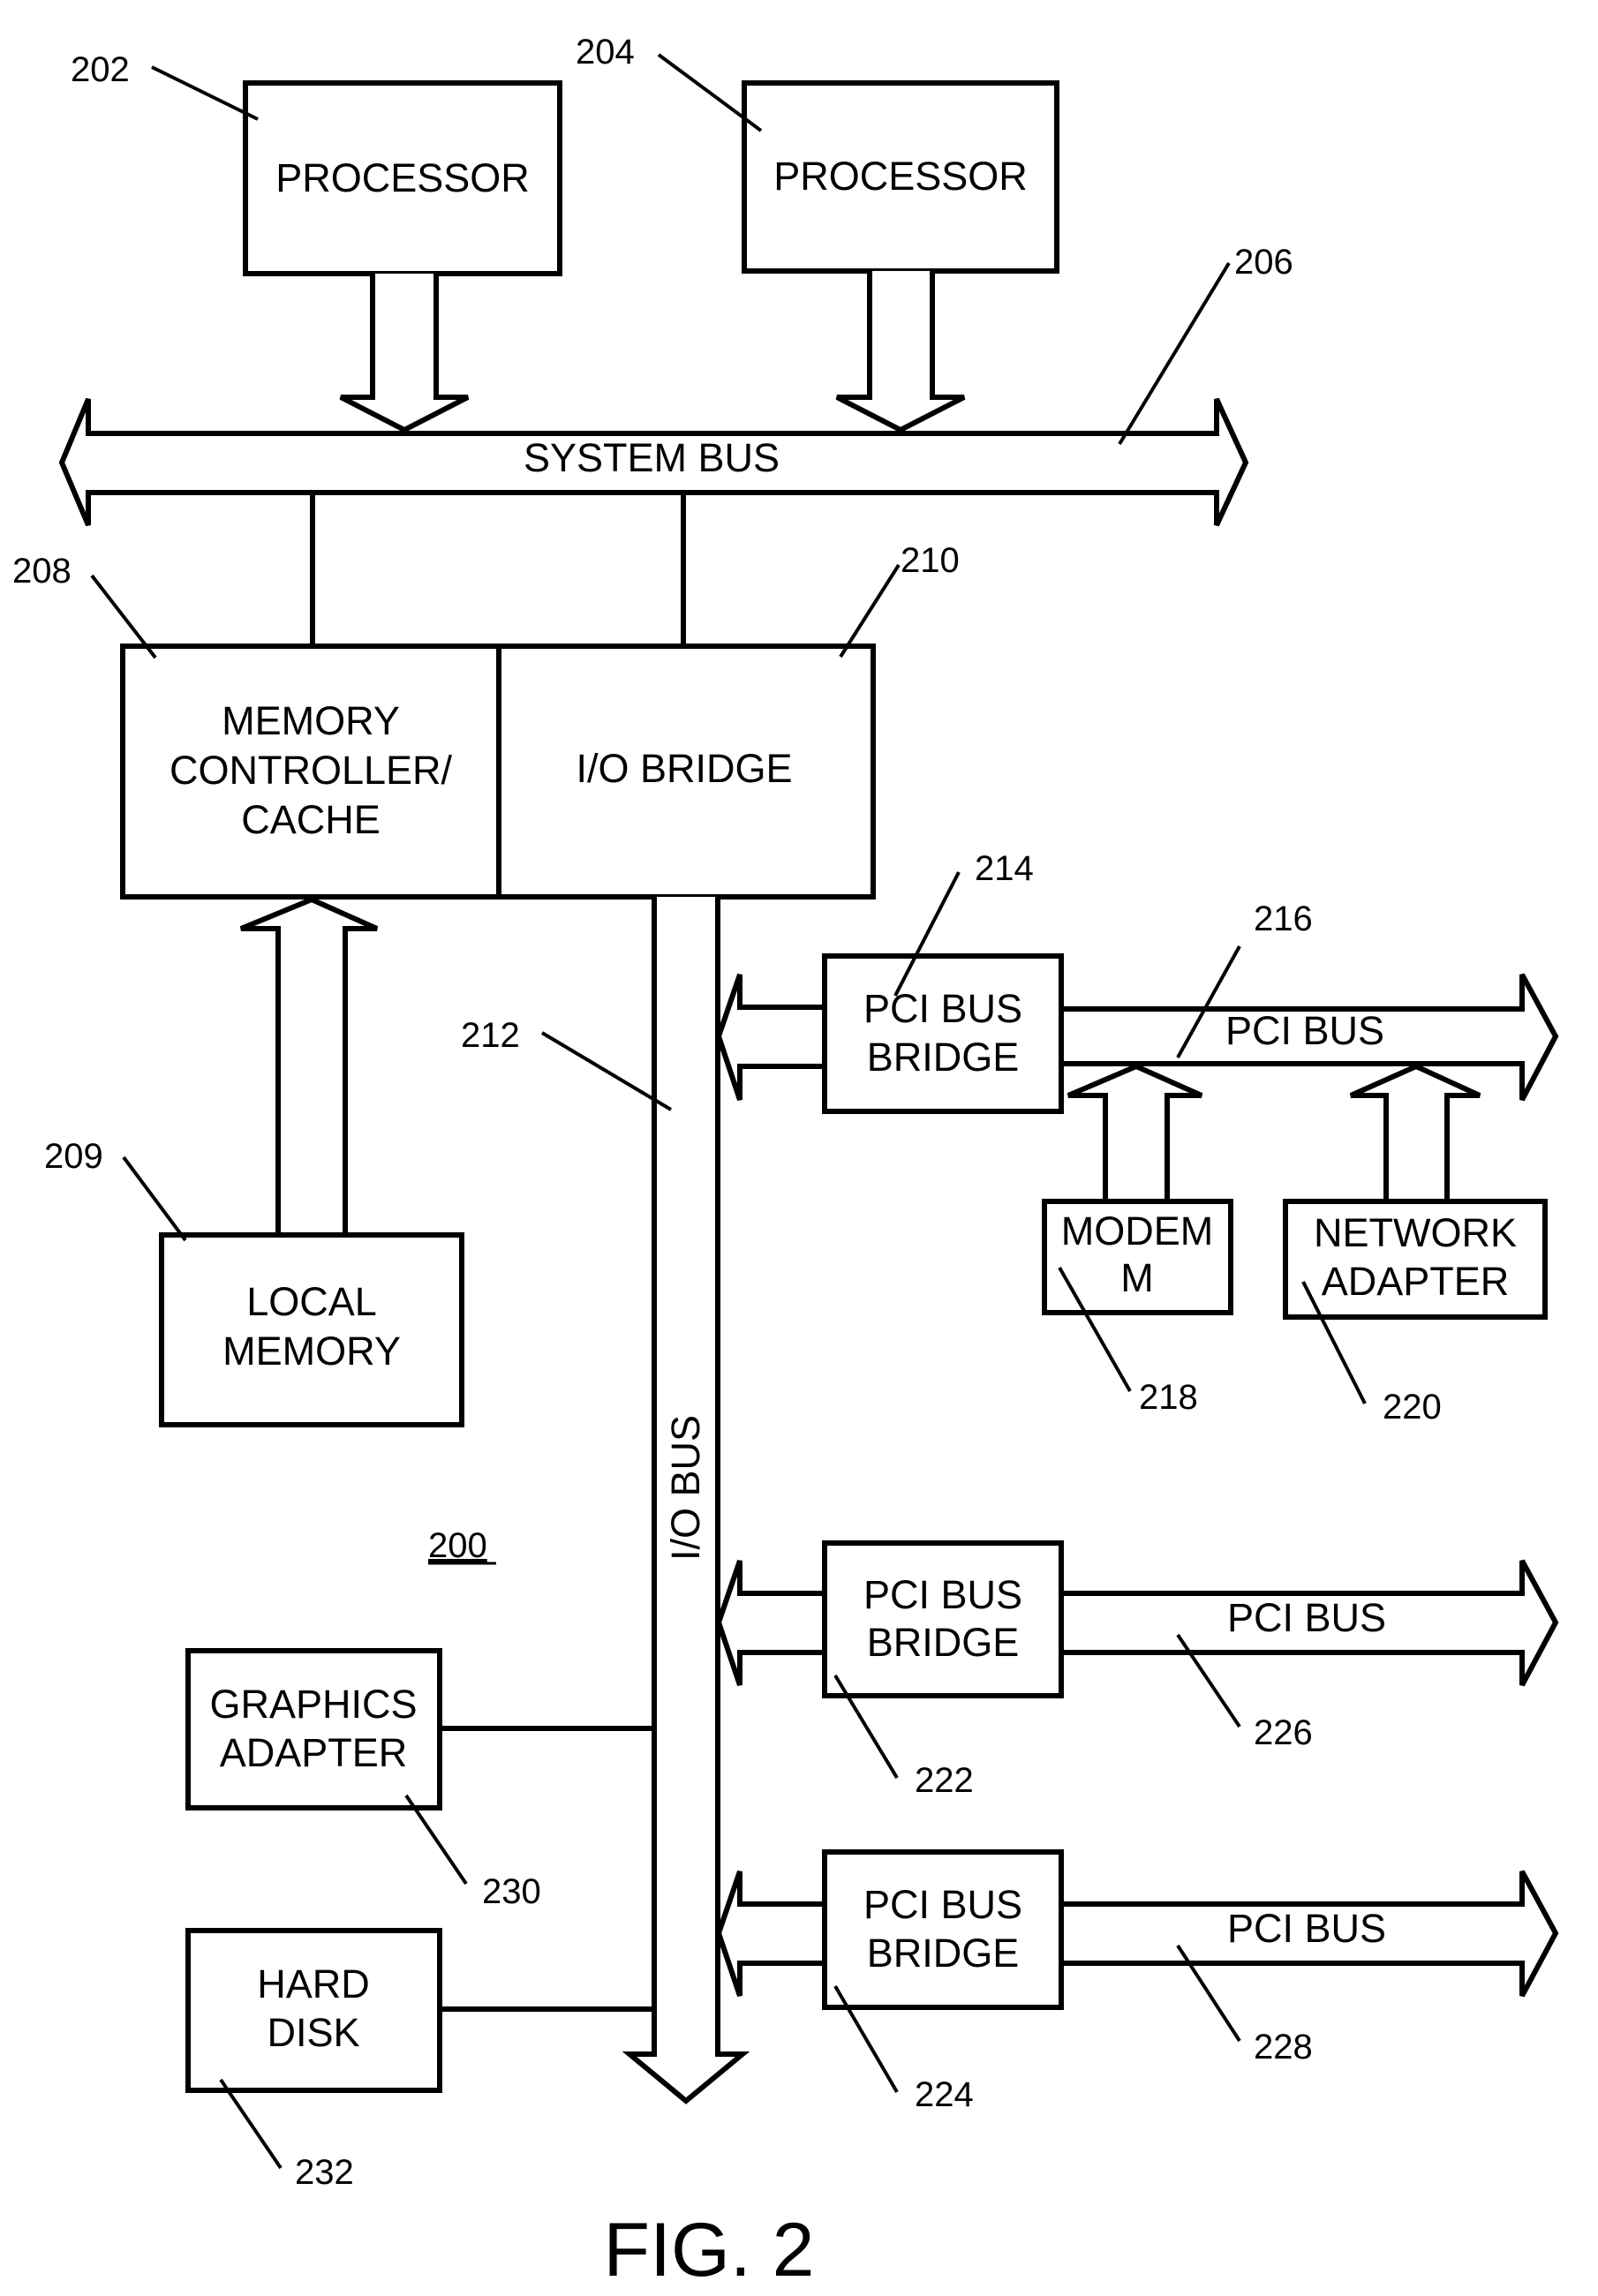 The height and width of the screenshot is (2296, 1598). Describe the element at coordinates (770, 1623) in the screenshot. I see `pci-bridge-222-io-link` at that location.